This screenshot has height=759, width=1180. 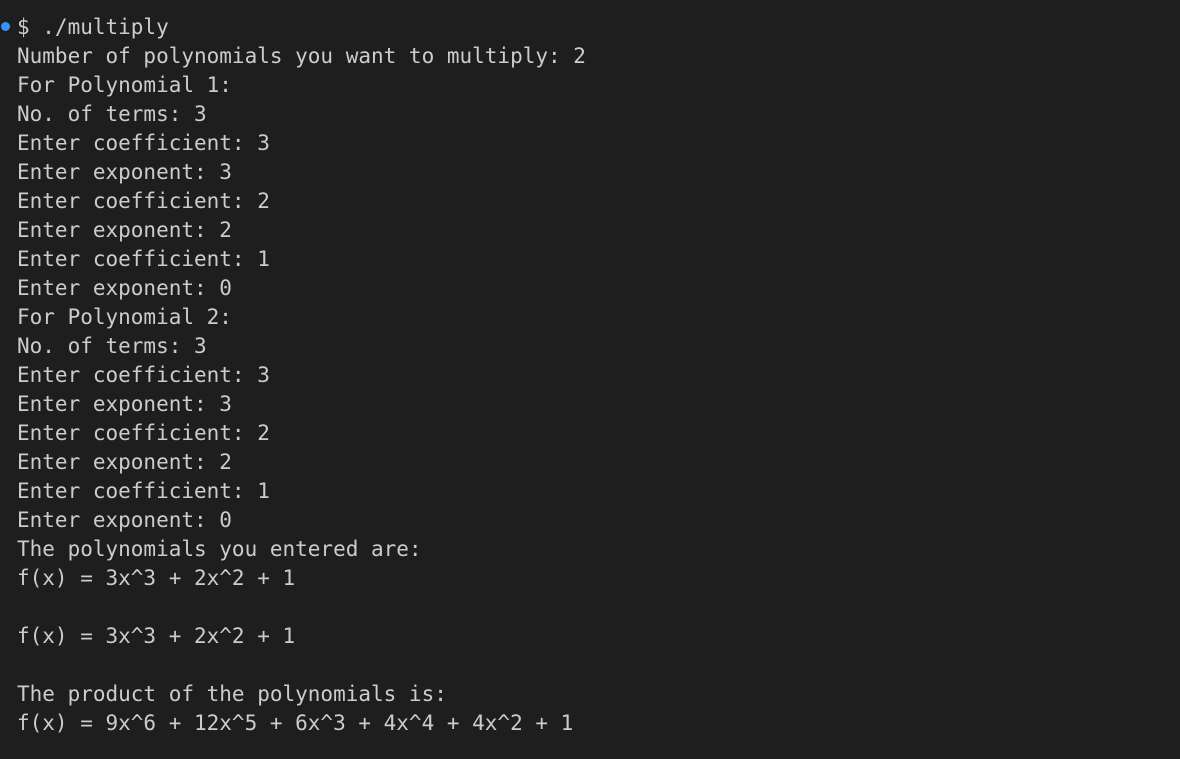 What do you see at coordinates (232, 694) in the screenshot?
I see `terminal-output-line: The product of the polynomials is:` at bounding box center [232, 694].